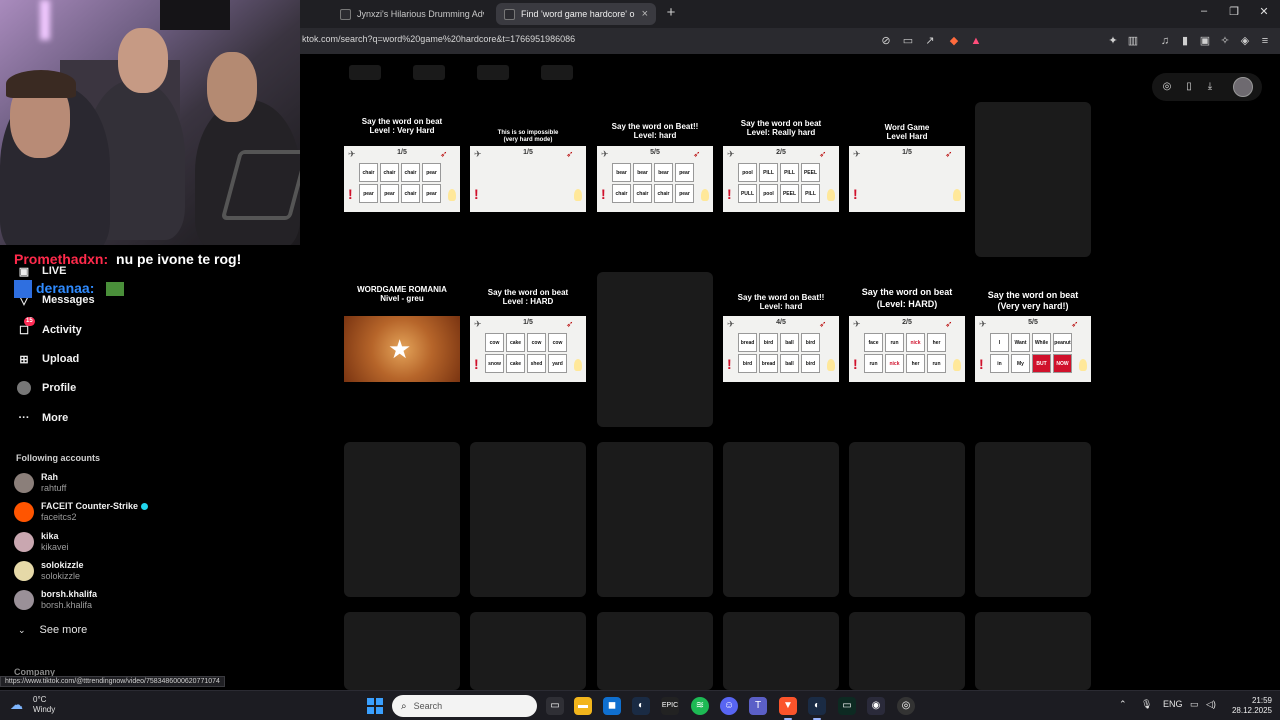 The image size is (1280, 720). What do you see at coordinates (670, 706) in the screenshot?
I see `epic-games-icon: EPIC` at bounding box center [670, 706].